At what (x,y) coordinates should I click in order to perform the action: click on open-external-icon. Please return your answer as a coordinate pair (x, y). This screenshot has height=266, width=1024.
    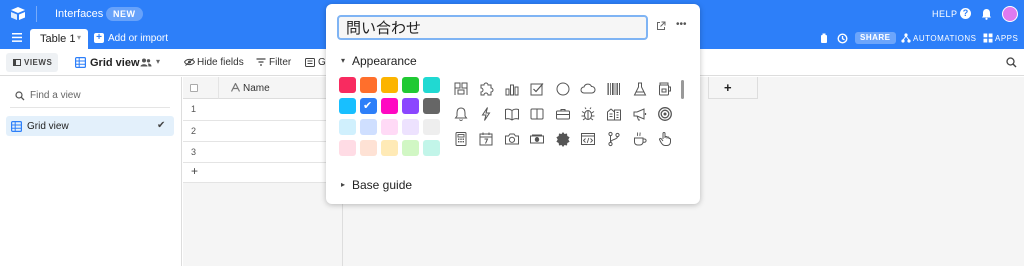
    Looking at the image, I should click on (661, 26).